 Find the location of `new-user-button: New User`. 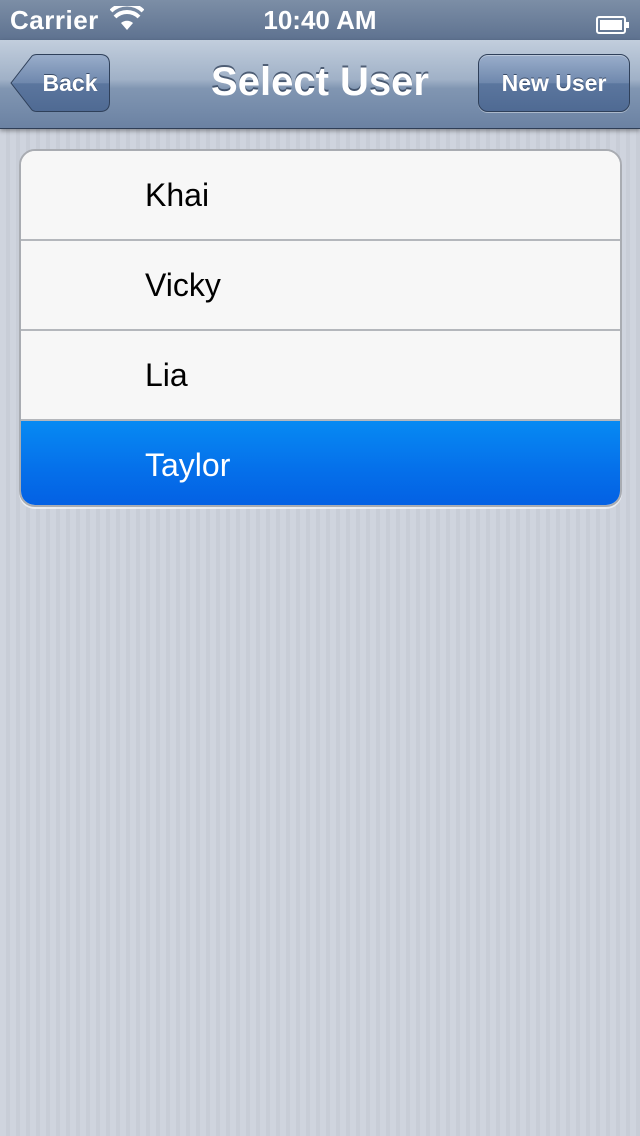

new-user-button: New User is located at coordinates (554, 83).